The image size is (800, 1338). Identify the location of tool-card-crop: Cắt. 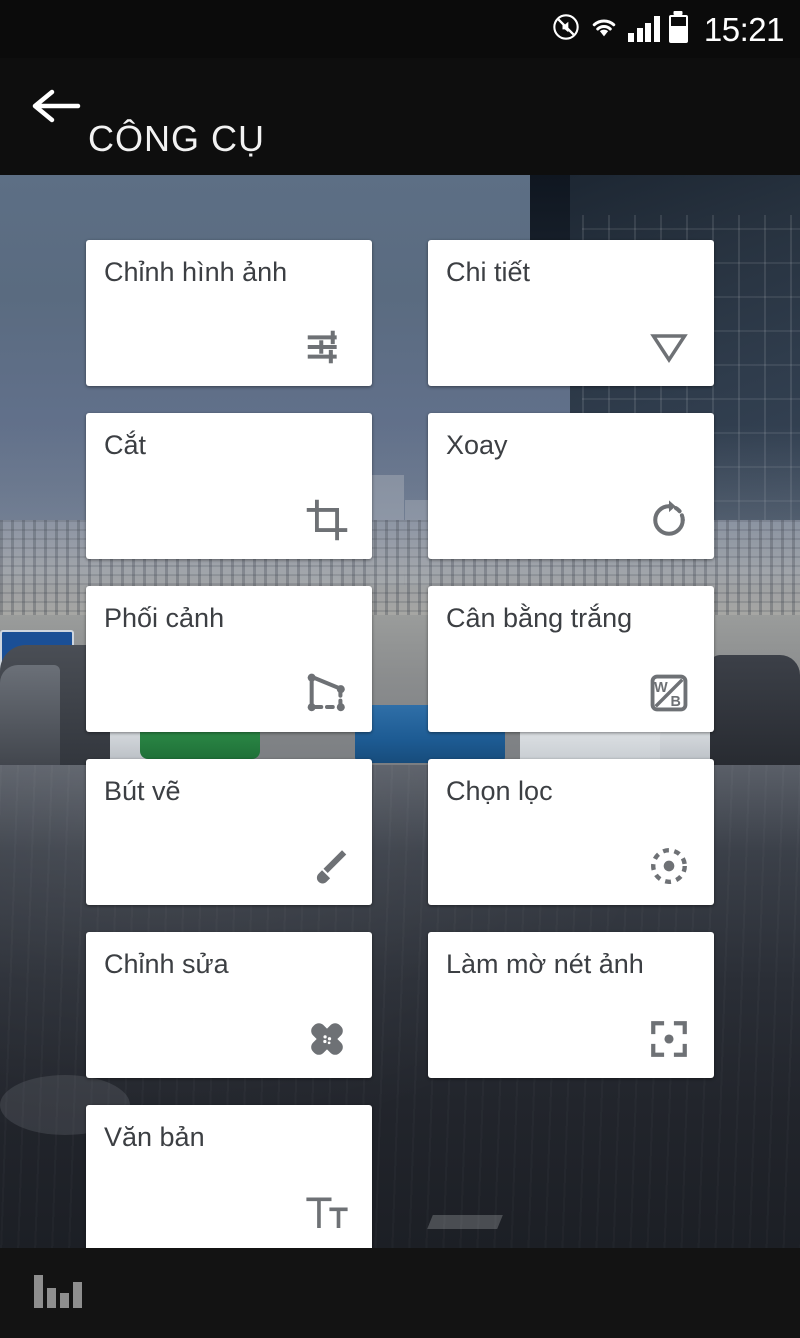
(229, 486).